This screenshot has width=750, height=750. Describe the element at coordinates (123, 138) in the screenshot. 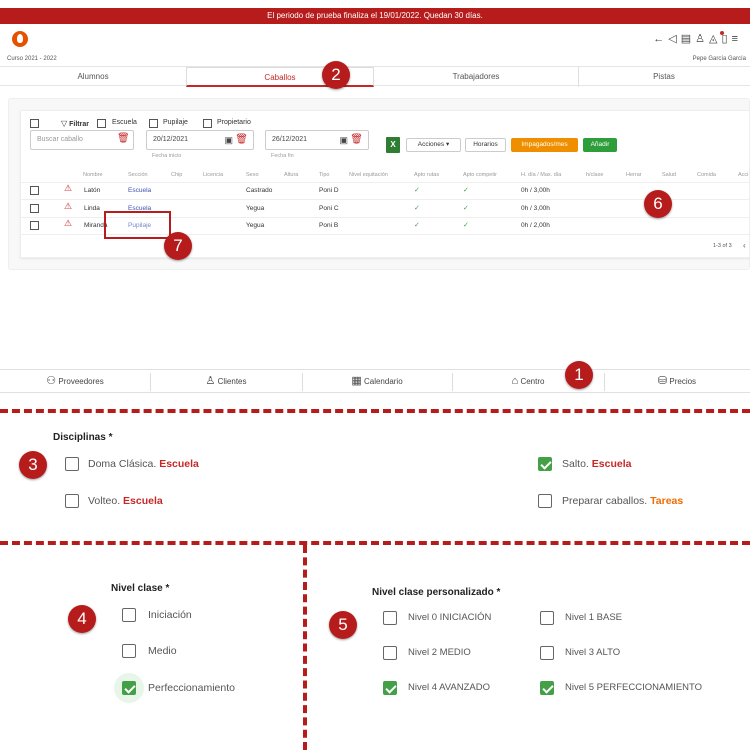

I see `clear-search-icon: 🗑` at that location.